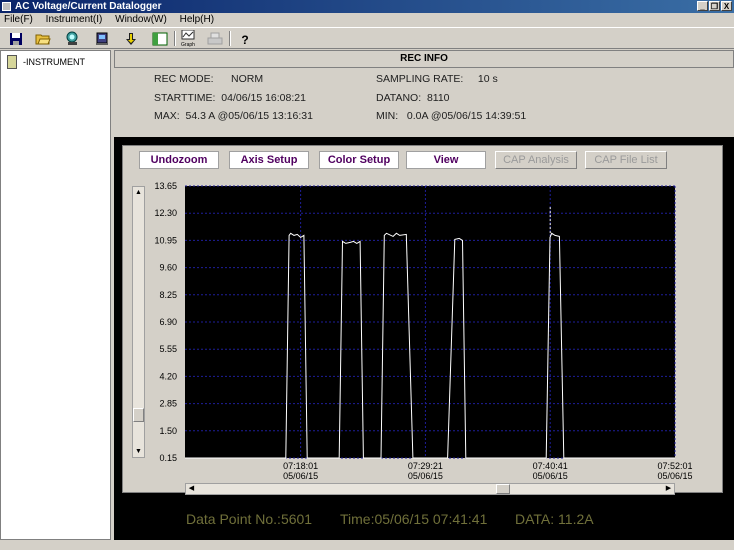 Image resolution: width=734 pixels, height=550 pixels. I want to click on menu-help: Help(H), so click(197, 19).